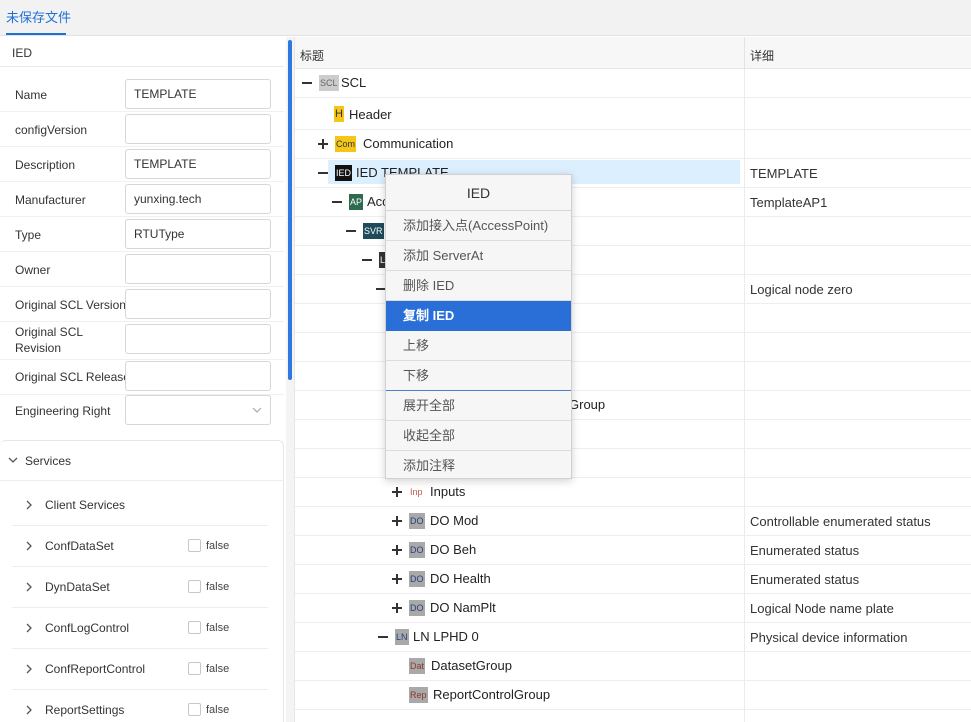 This screenshot has height=722, width=971. What do you see at coordinates (633, 608) in the screenshot?
I see `tree-row-do-namplt: DO DO NamPlt Logical Node name plate` at bounding box center [633, 608].